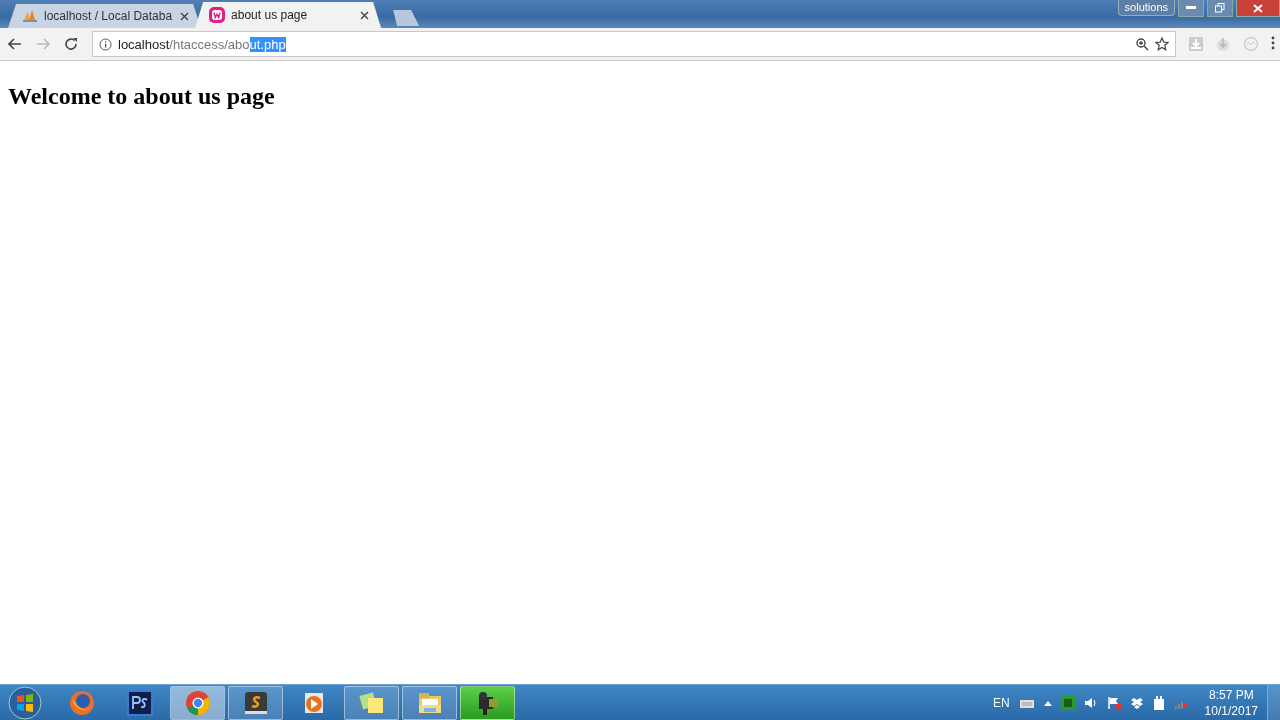  Describe the element at coordinates (197, 702) in the screenshot. I see `ring-logo-icon` at that location.